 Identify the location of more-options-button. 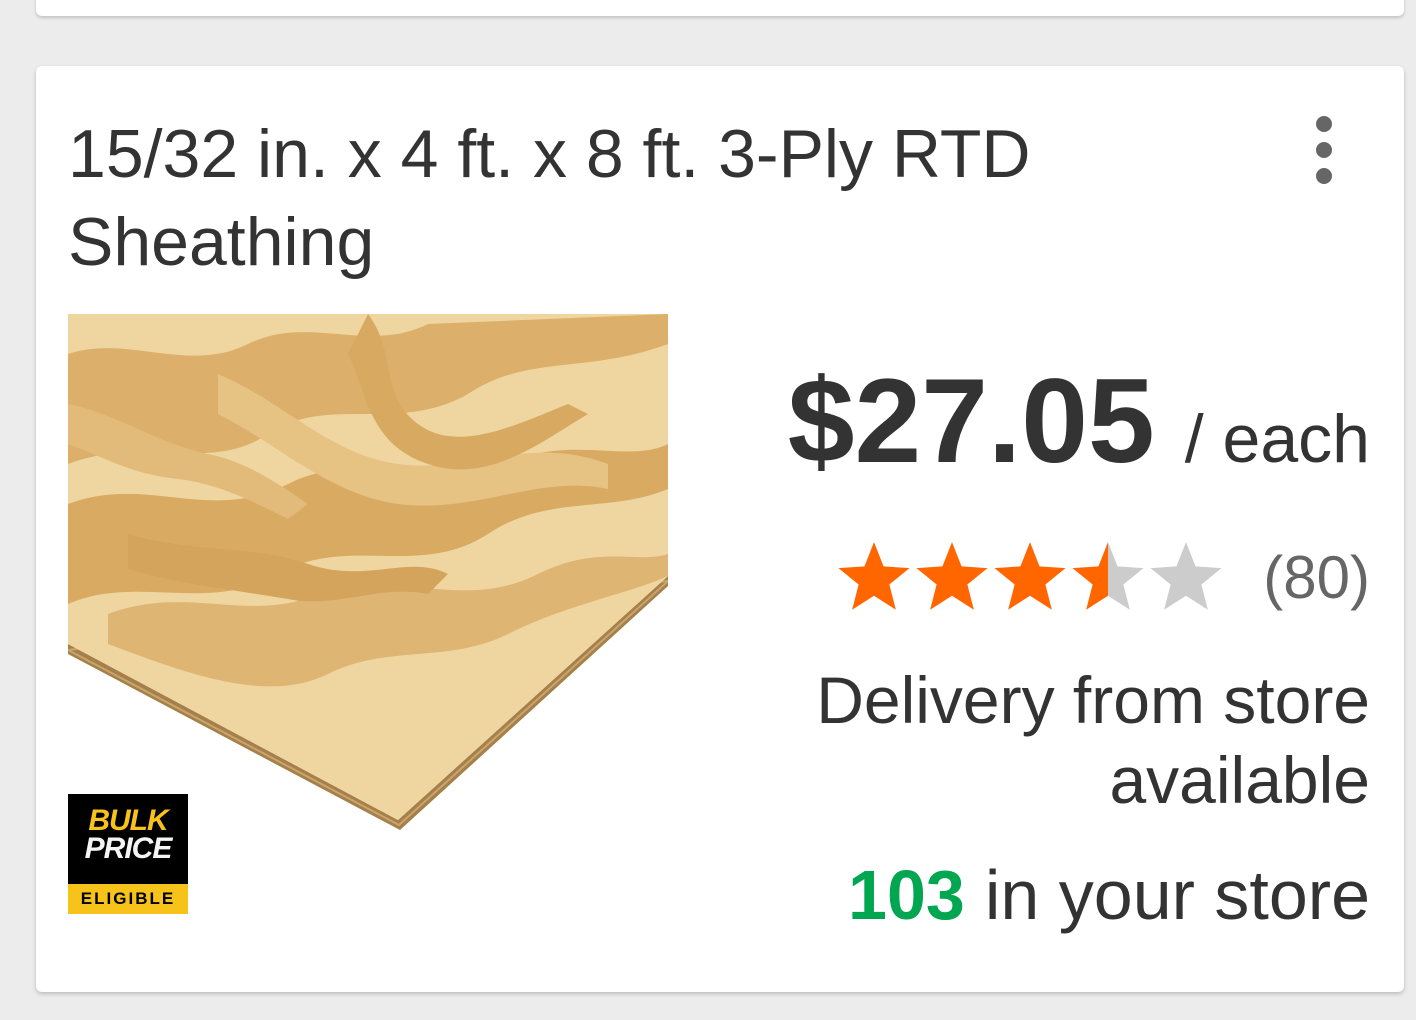
(1324, 150).